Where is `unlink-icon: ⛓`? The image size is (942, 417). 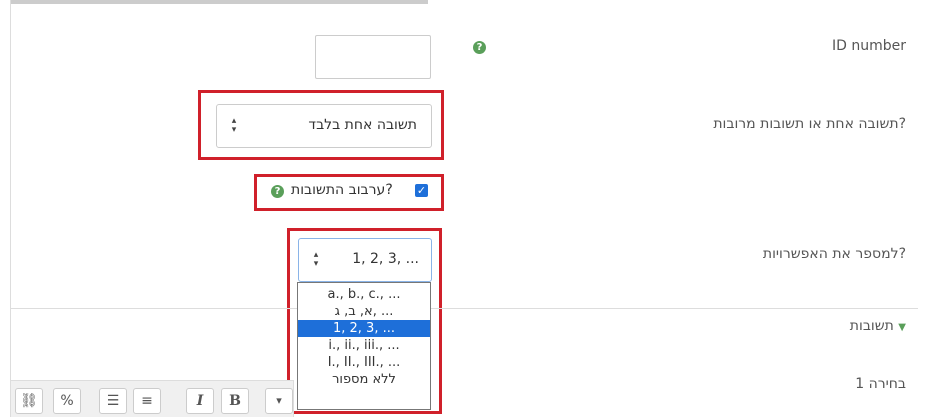 unlink-icon: ⛓ is located at coordinates (29, 401).